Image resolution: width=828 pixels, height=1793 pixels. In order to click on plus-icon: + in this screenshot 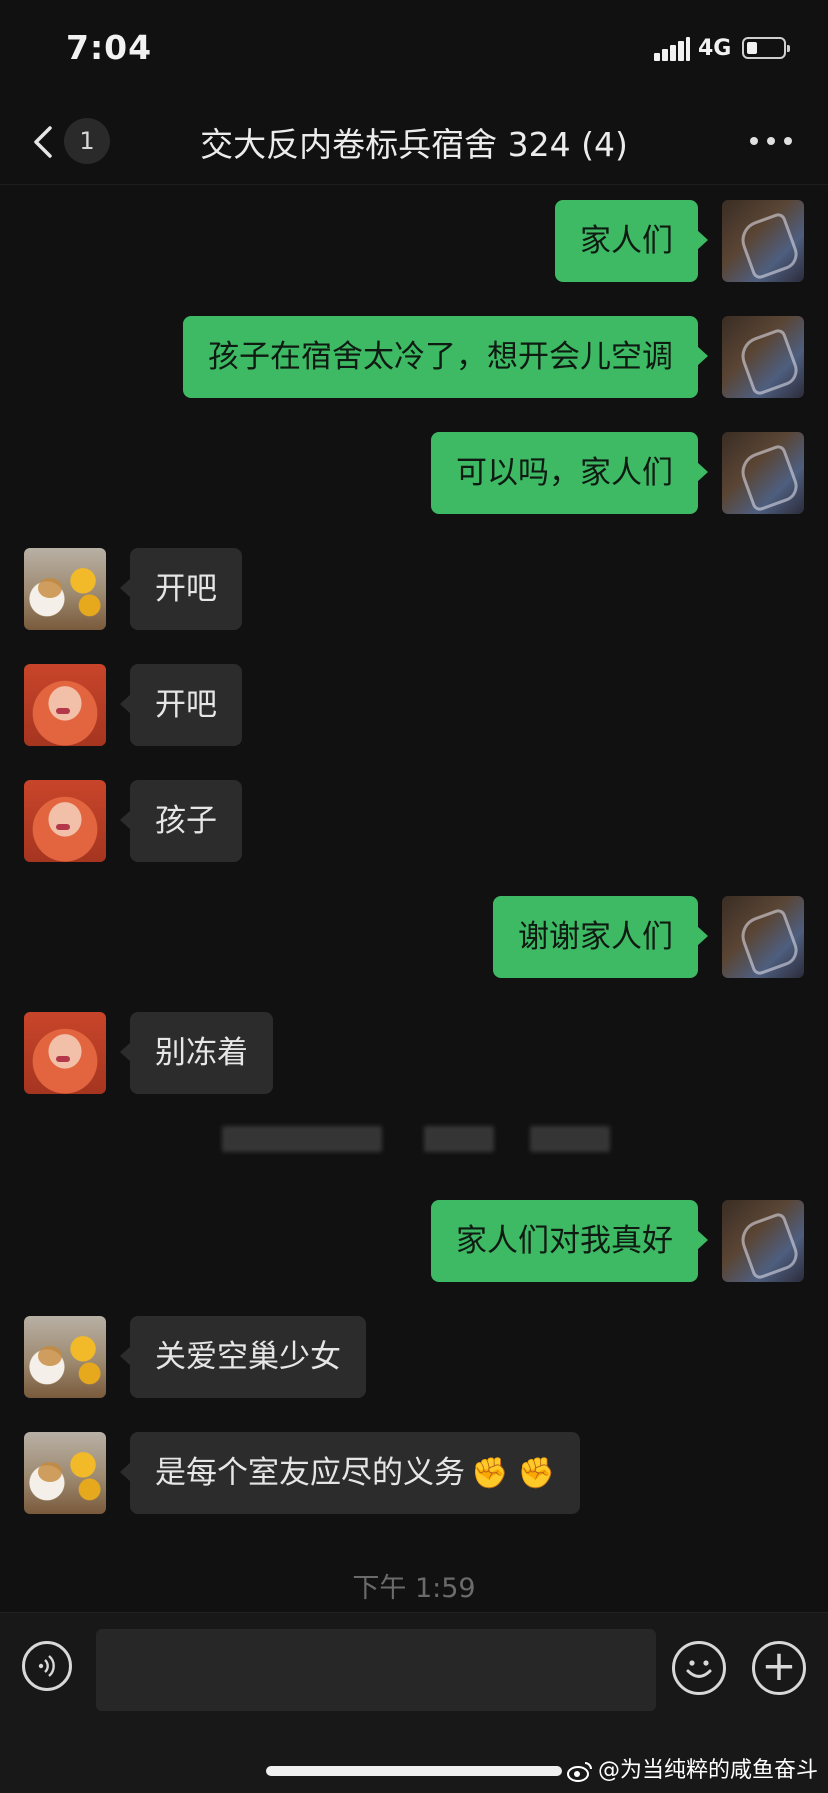, I will do `click(779, 1665)`.